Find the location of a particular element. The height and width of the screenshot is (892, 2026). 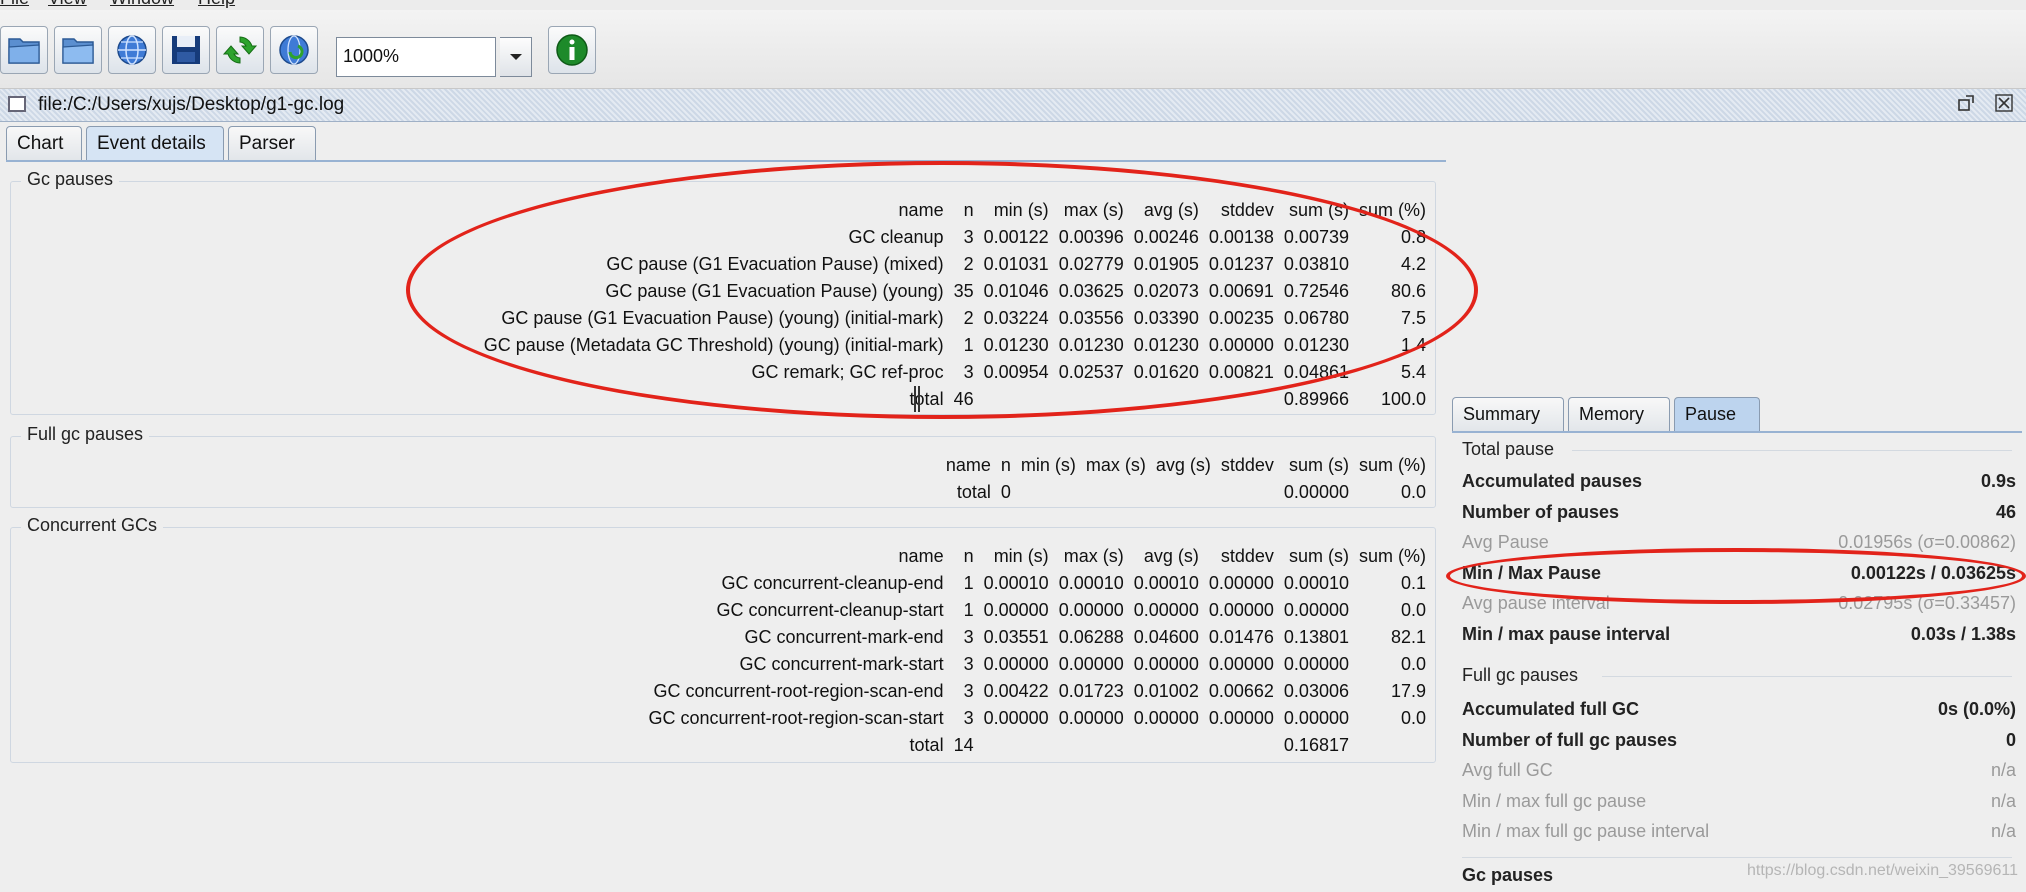

document-title: file:/C:/Users/xujs/Desktop/g1-gc.log is located at coordinates (191, 104).